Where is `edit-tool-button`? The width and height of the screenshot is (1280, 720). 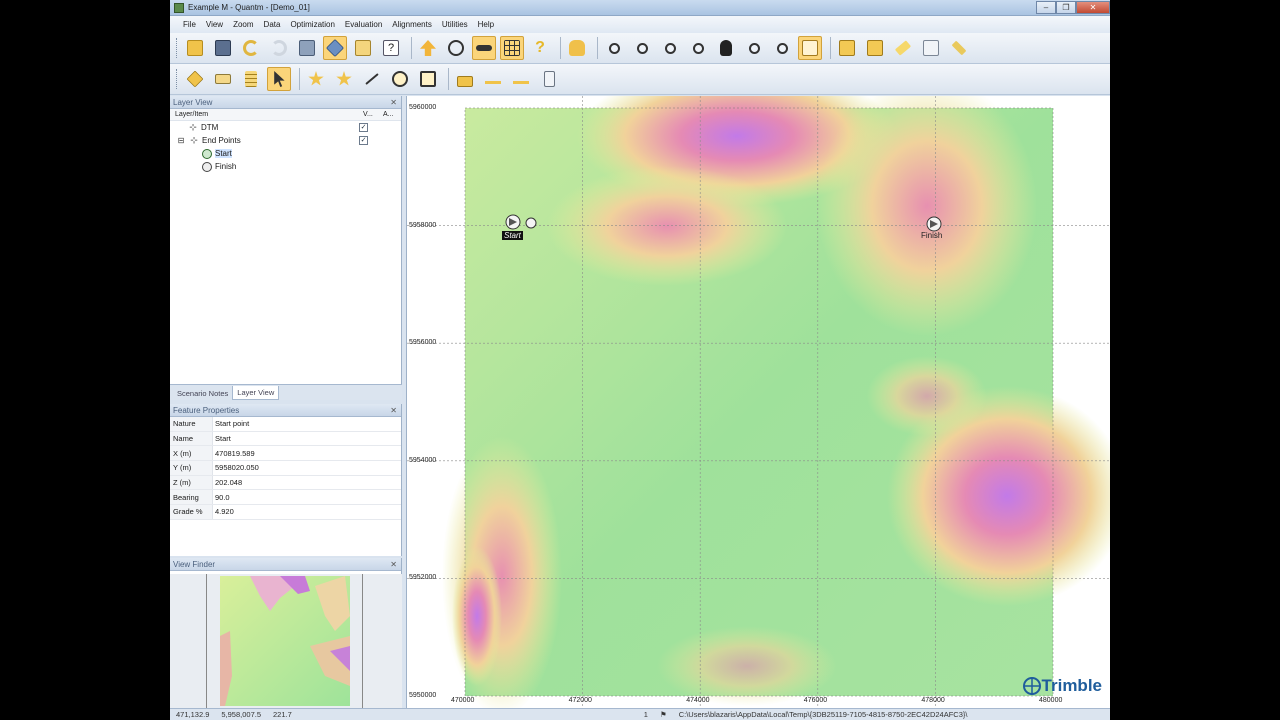 edit-tool-button is located at coordinates (959, 48).